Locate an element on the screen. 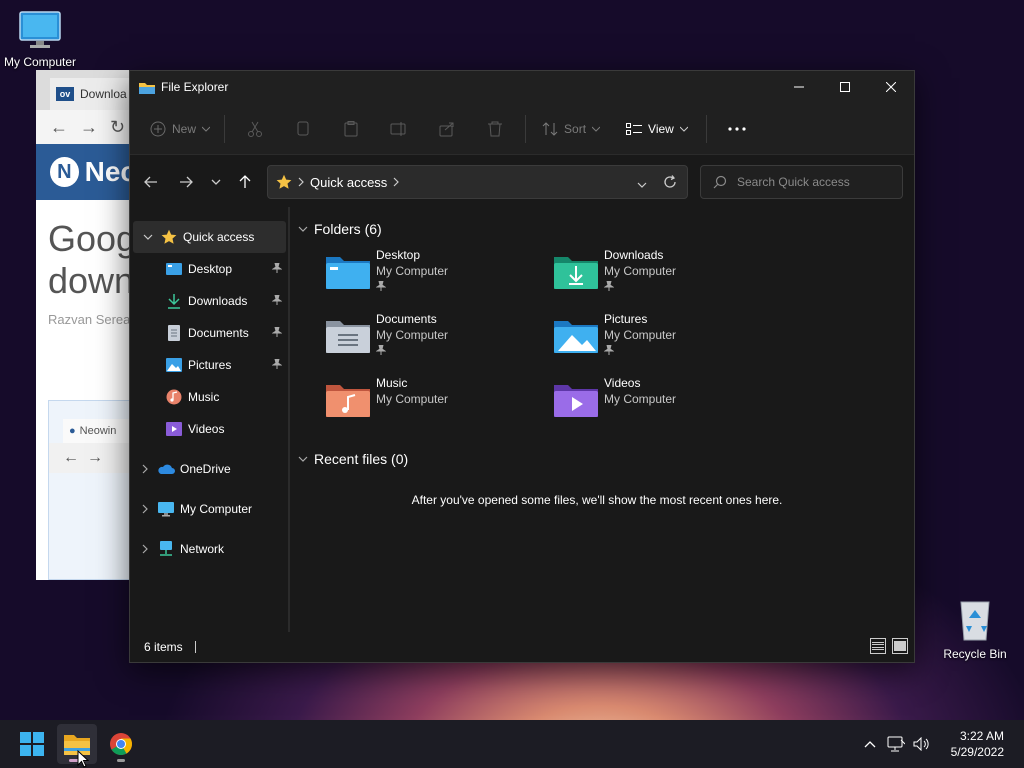 This screenshot has height=768, width=1024. tiles-view-button is located at coordinates (900, 646).